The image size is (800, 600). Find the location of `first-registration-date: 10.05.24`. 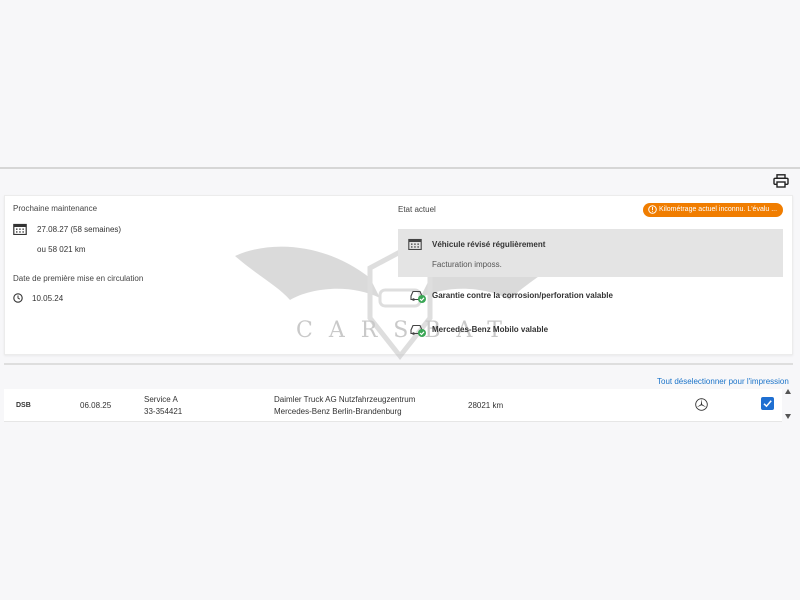

first-registration-date: 10.05.24 is located at coordinates (48, 298).